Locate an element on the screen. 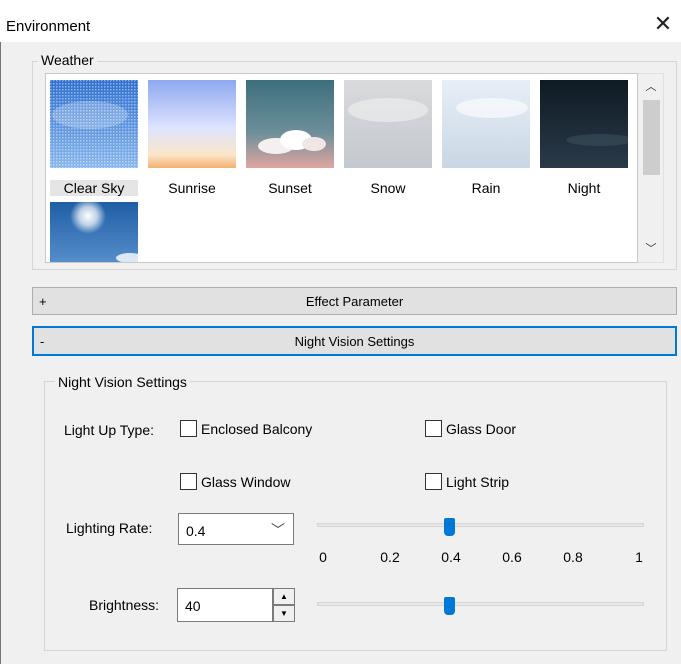 The height and width of the screenshot is (664, 681). light-up-type-label: Light Up Type: is located at coordinates (109, 430).